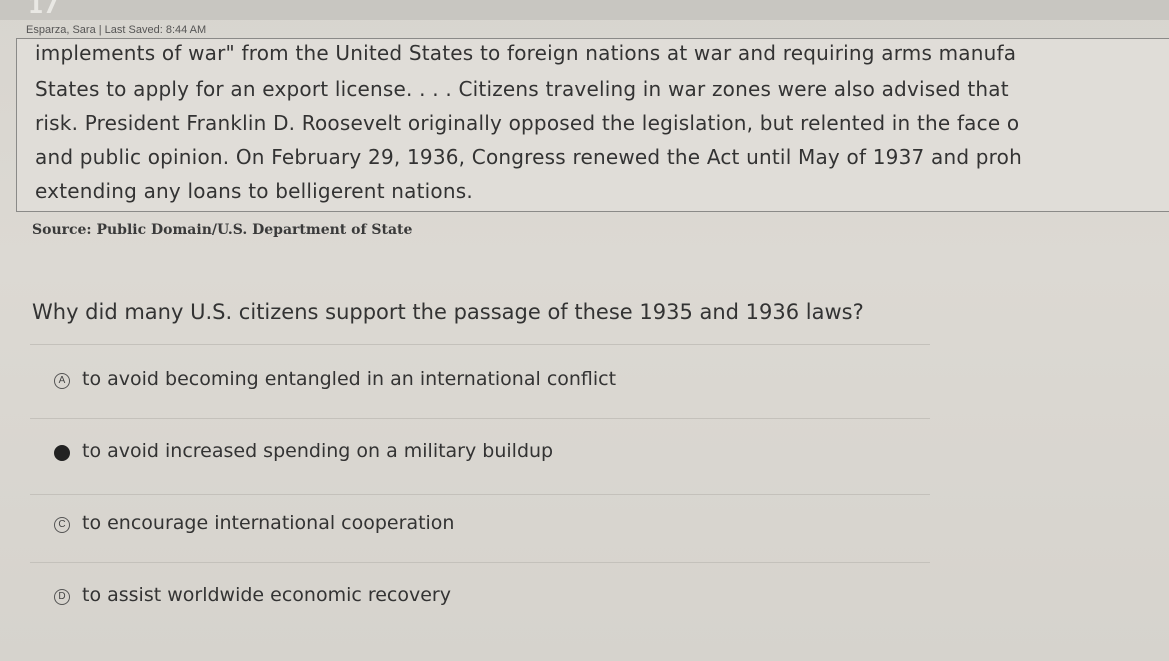 This screenshot has height=661, width=1169. I want to click on answer-option-label: to assist worldwide economic recovery, so click(266, 595).